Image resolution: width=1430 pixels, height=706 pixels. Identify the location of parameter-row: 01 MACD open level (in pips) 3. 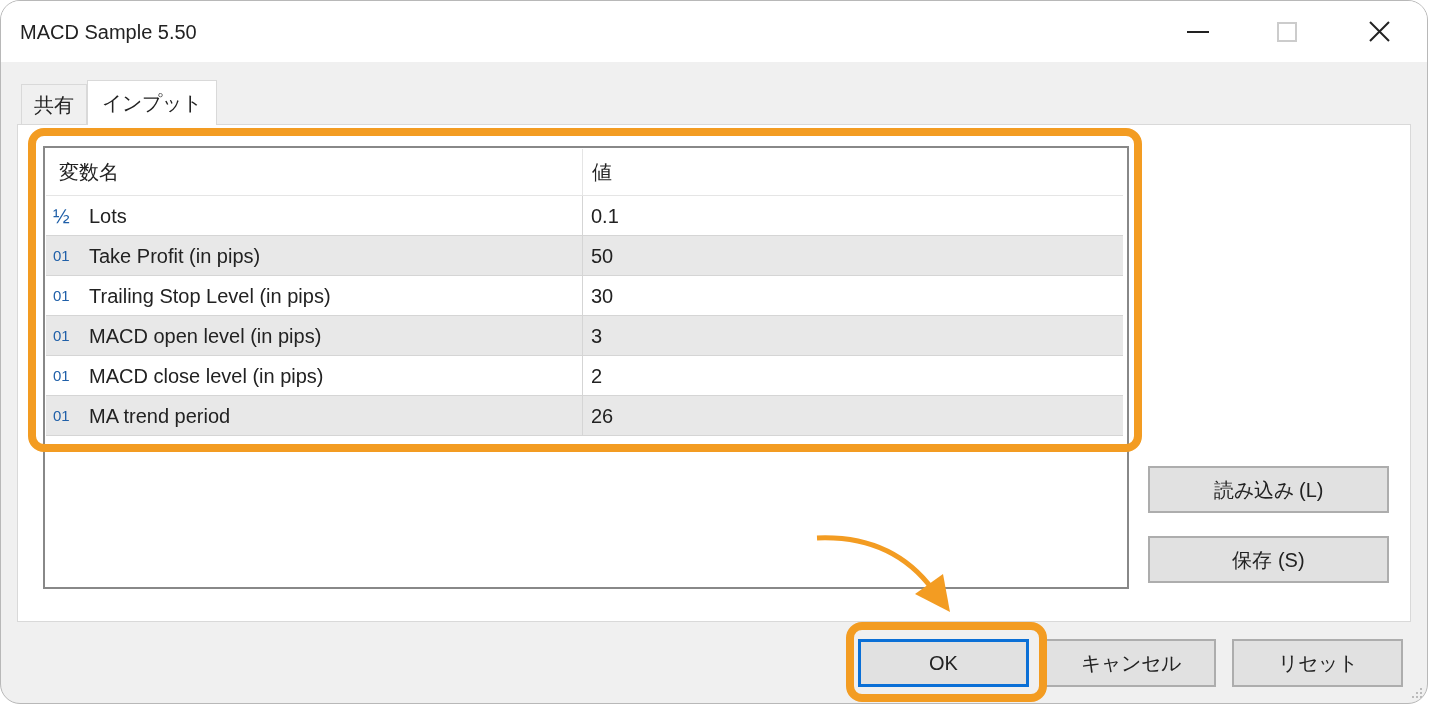
(584, 336).